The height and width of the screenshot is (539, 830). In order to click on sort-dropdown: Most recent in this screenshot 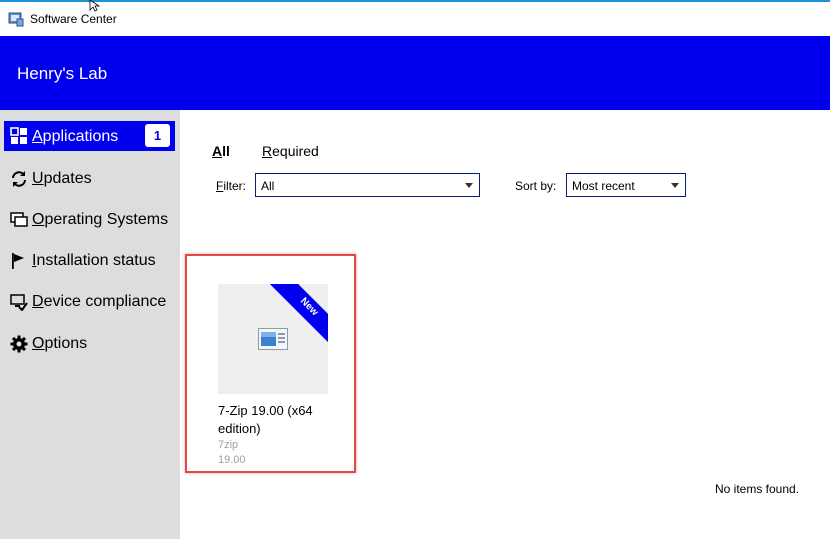, I will do `click(626, 185)`.